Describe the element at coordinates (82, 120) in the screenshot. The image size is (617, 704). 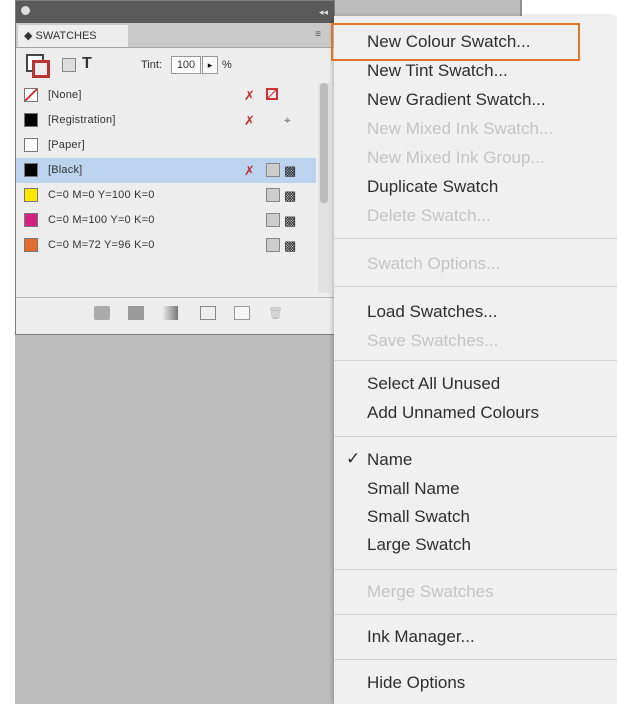
I see `swatch-name: [Registration]` at that location.